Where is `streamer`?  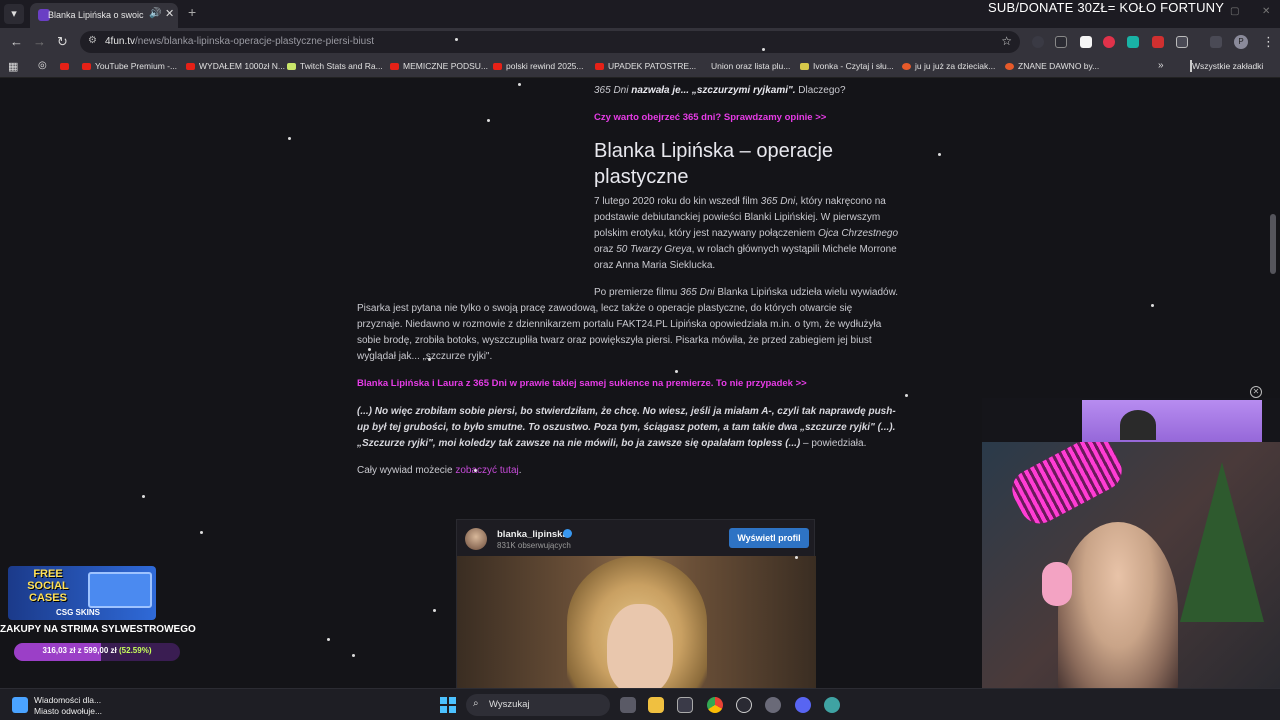
streamer is located at coordinates (1118, 605).